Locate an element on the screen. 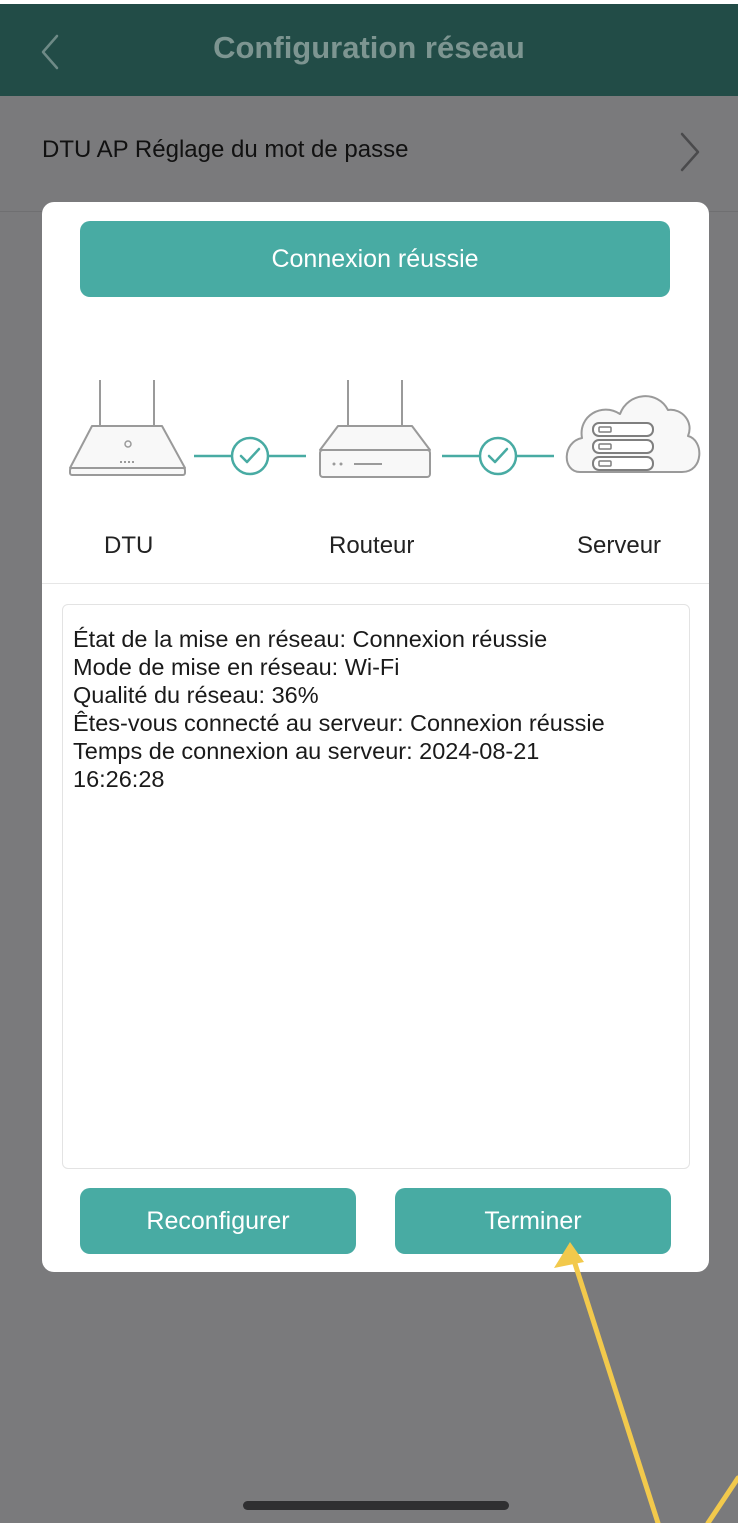 The width and height of the screenshot is (738, 1523). cloud-server-icon is located at coordinates (633, 434).